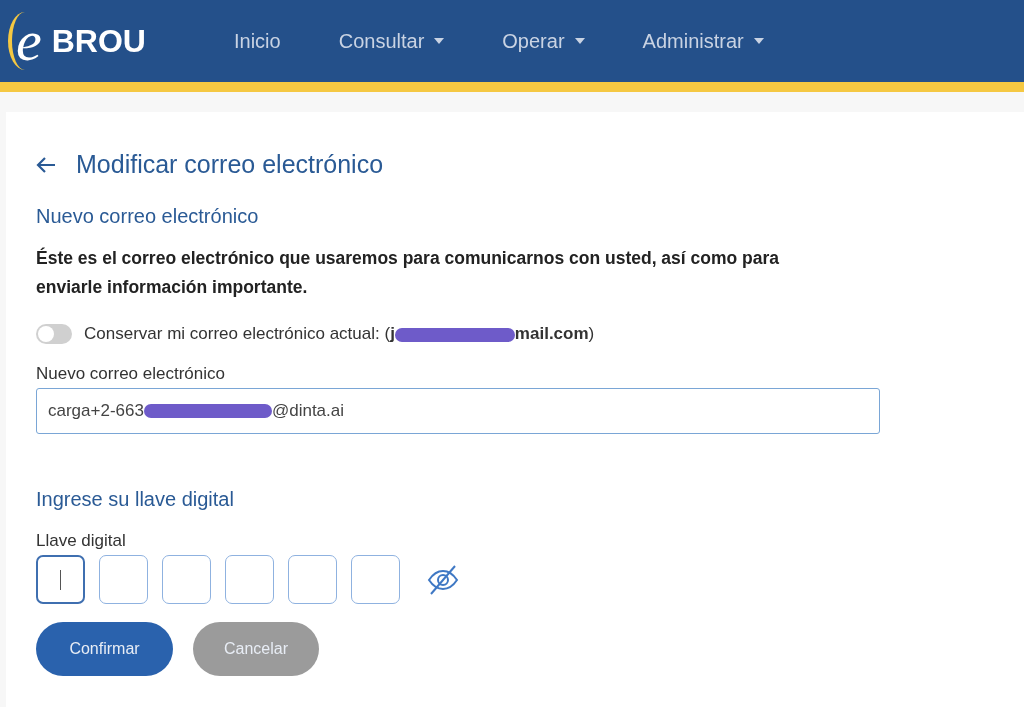 Image resolution: width=1024 pixels, height=707 pixels. What do you see at coordinates (46, 164) in the screenshot?
I see `back-arrow-icon` at bounding box center [46, 164].